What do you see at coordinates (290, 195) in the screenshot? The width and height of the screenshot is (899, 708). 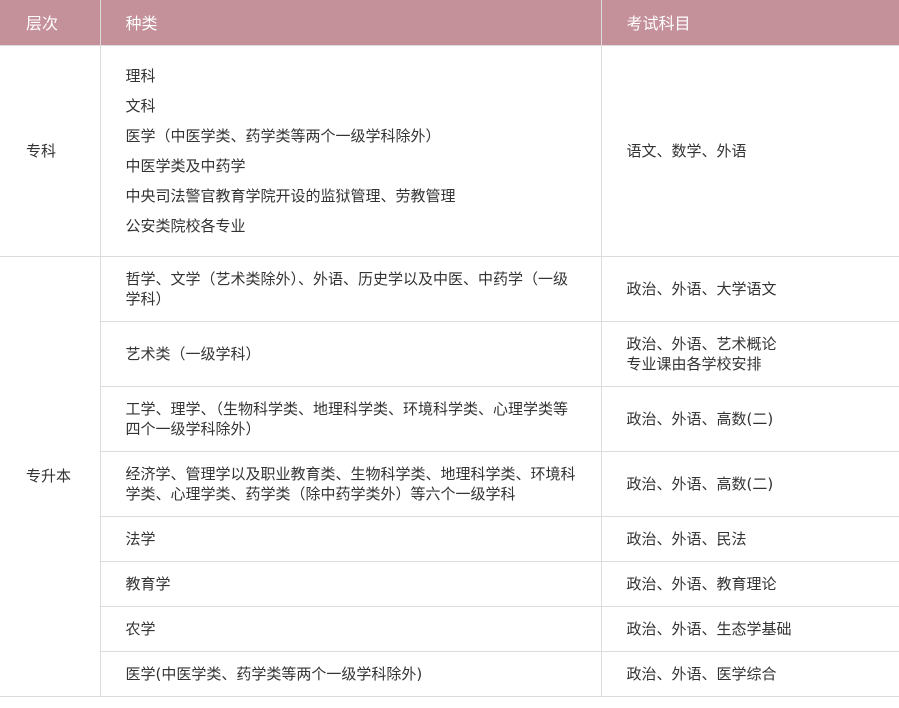 I see `category-item: 中央司法警官教育学院开设的监狱管理、劳教管理` at bounding box center [290, 195].